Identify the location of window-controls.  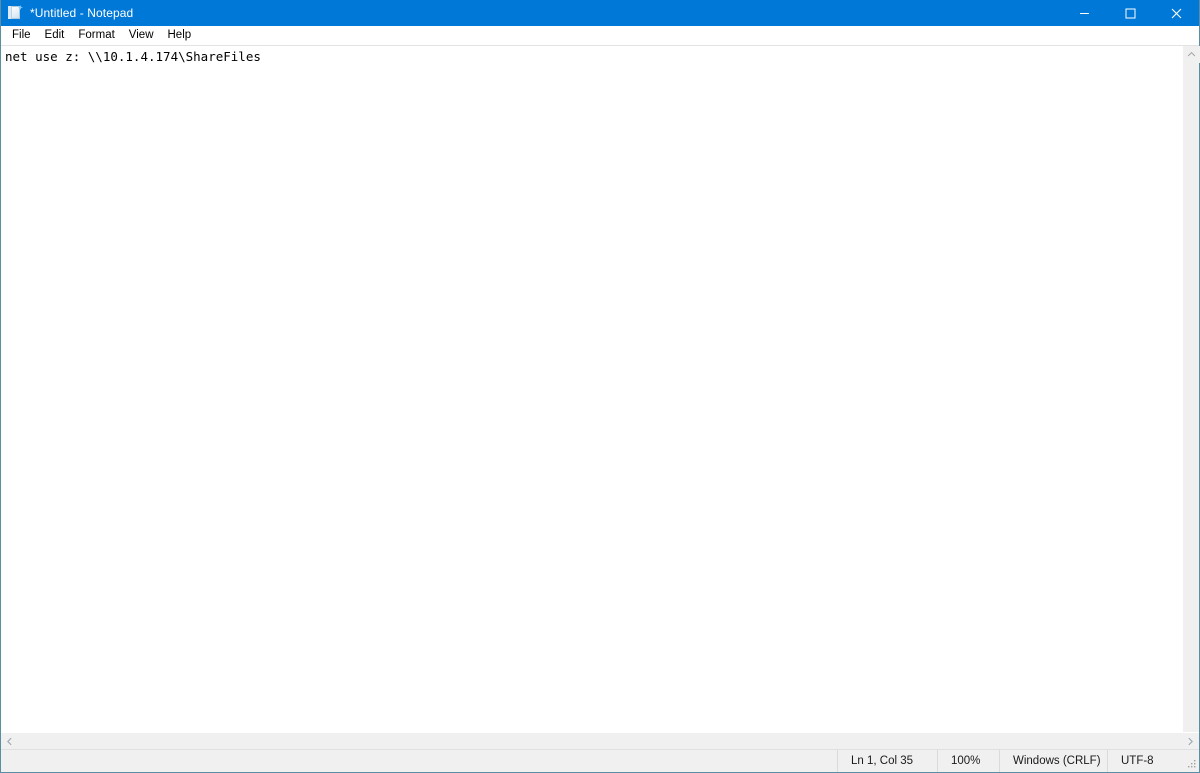
(1130, 13).